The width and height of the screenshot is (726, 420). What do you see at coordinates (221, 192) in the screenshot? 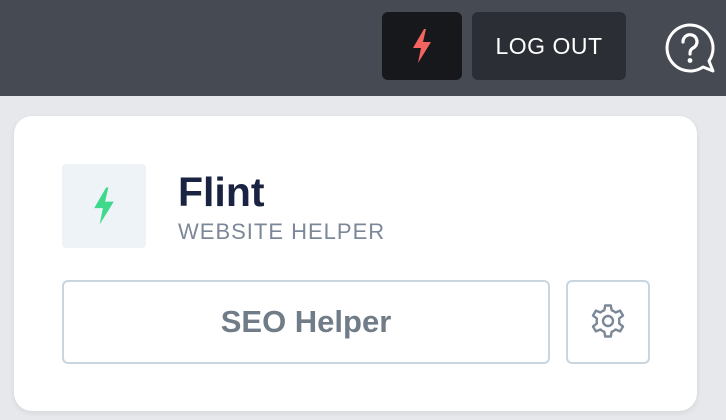
I see `app-name: Flint` at bounding box center [221, 192].